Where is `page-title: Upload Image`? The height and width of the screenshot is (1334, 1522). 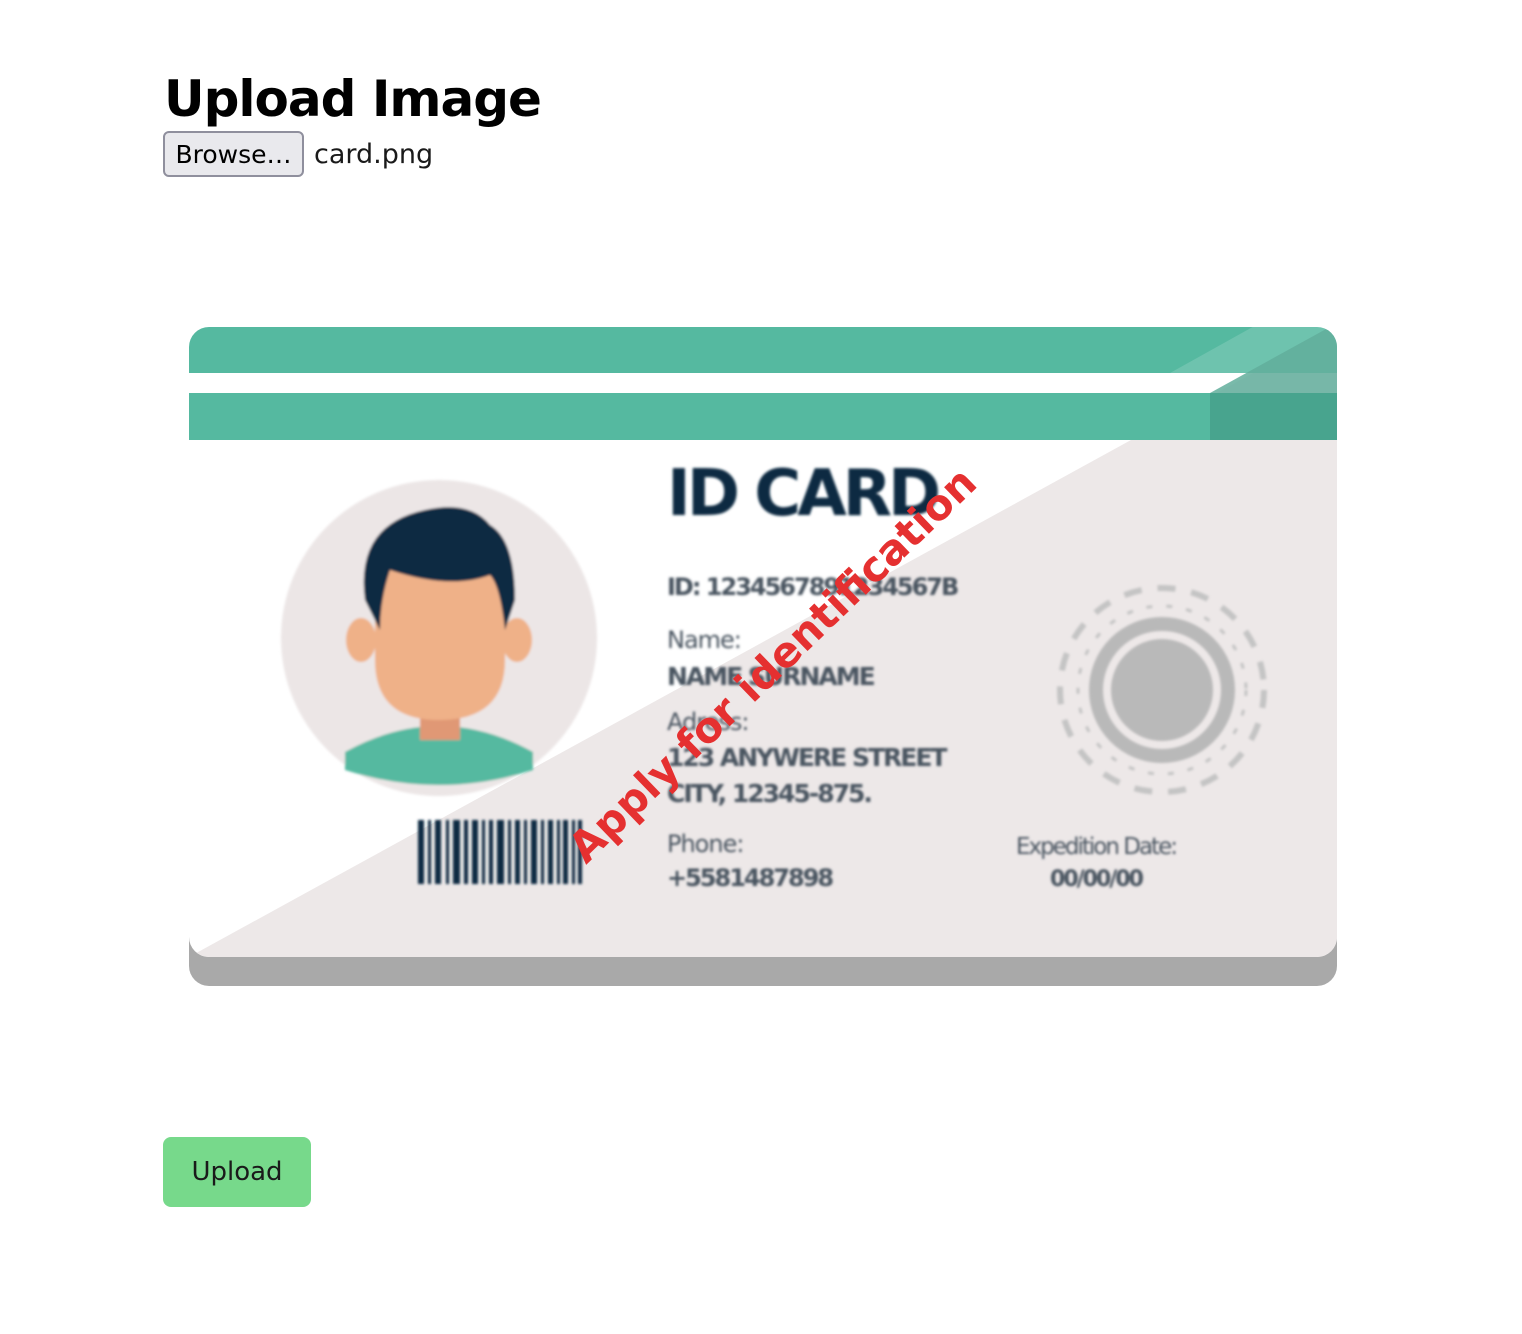 page-title: Upload Image is located at coordinates (353, 99).